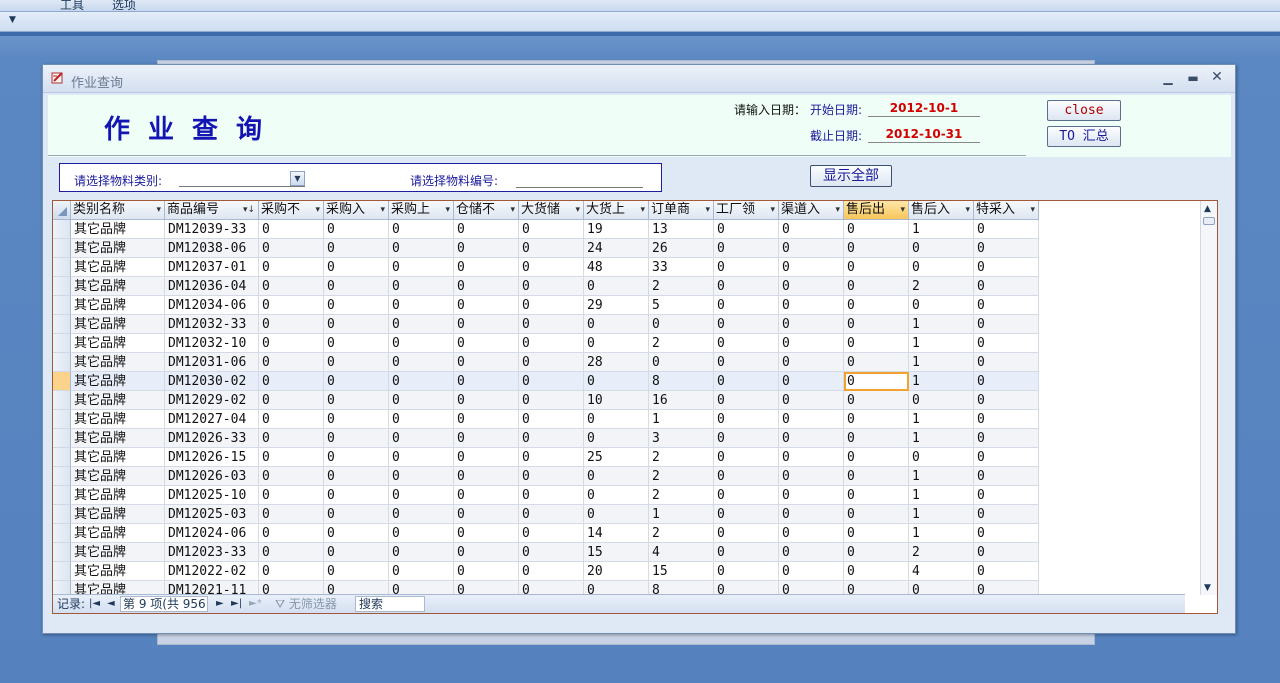  What do you see at coordinates (255, 604) in the screenshot?
I see `new-record-icon: ►*` at bounding box center [255, 604].